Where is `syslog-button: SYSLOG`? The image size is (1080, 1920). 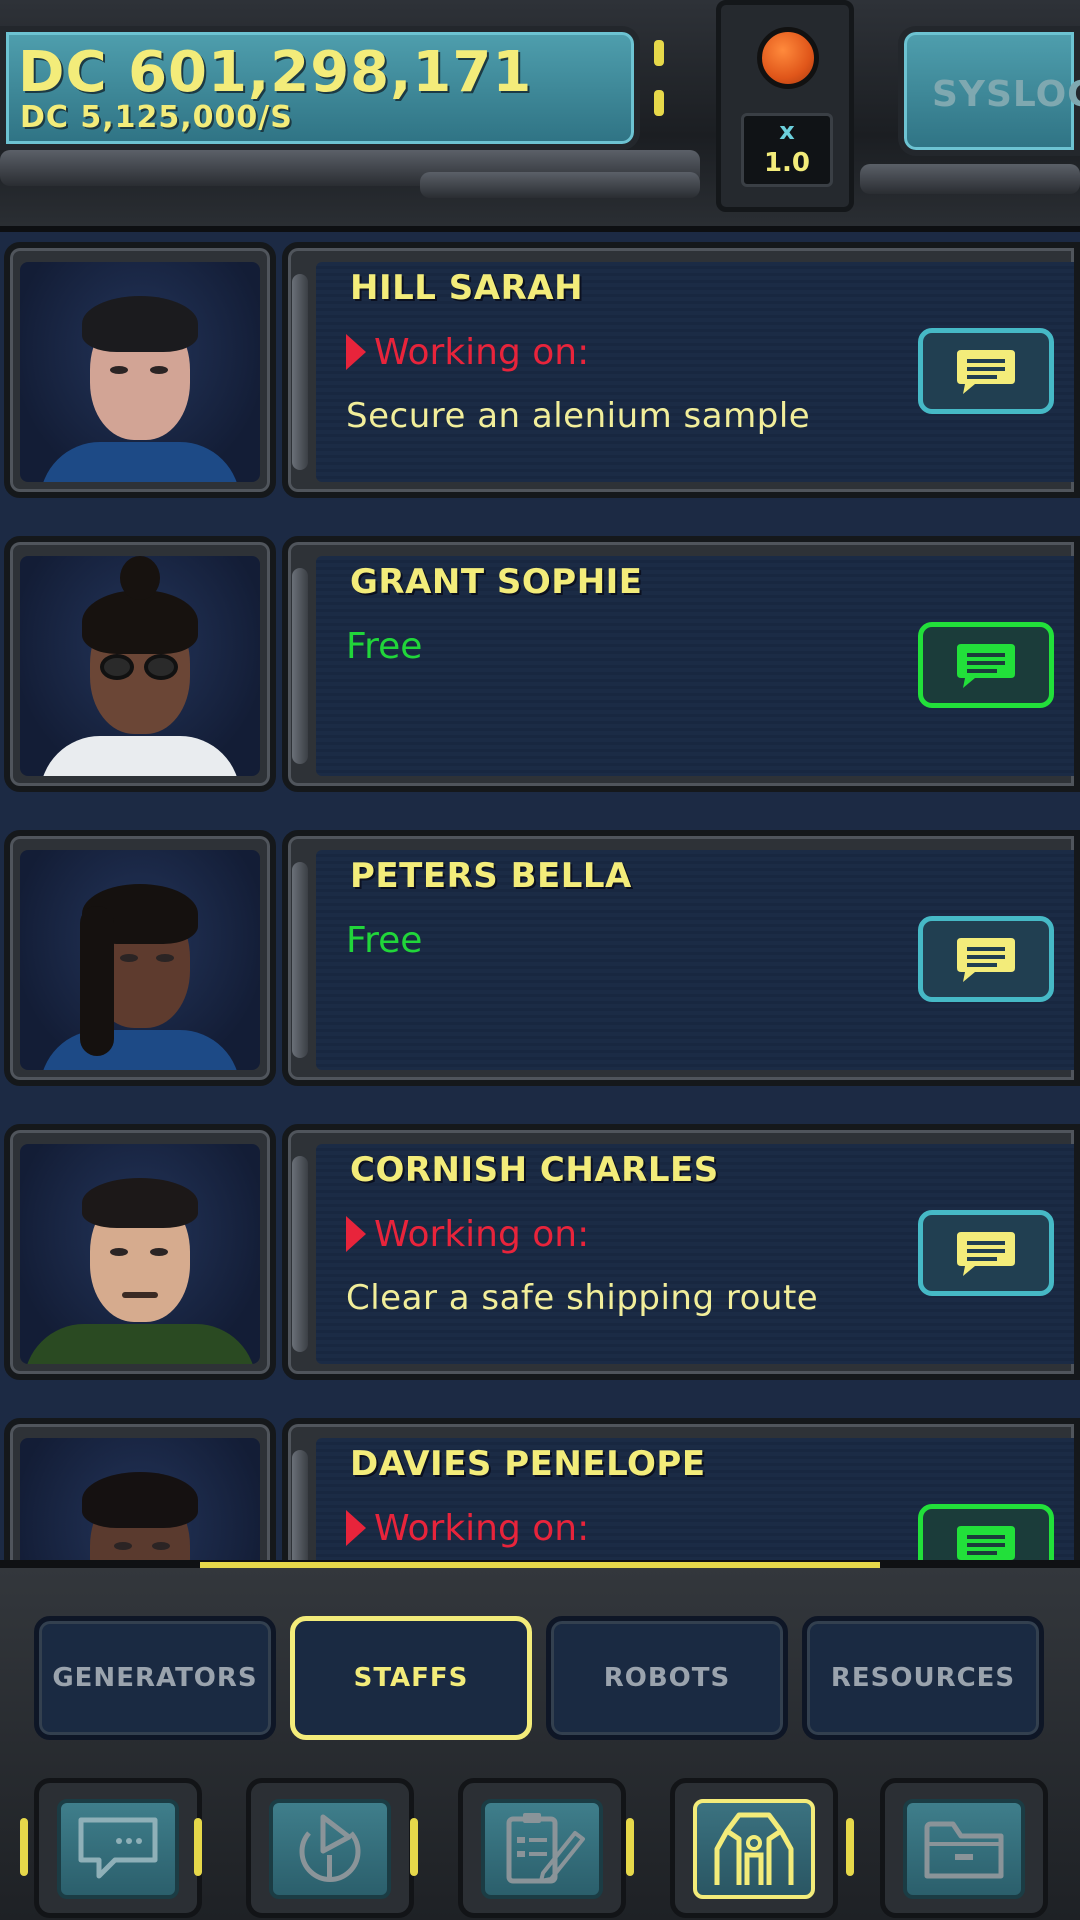
syslog-button: SYSLOG is located at coordinates (989, 91).